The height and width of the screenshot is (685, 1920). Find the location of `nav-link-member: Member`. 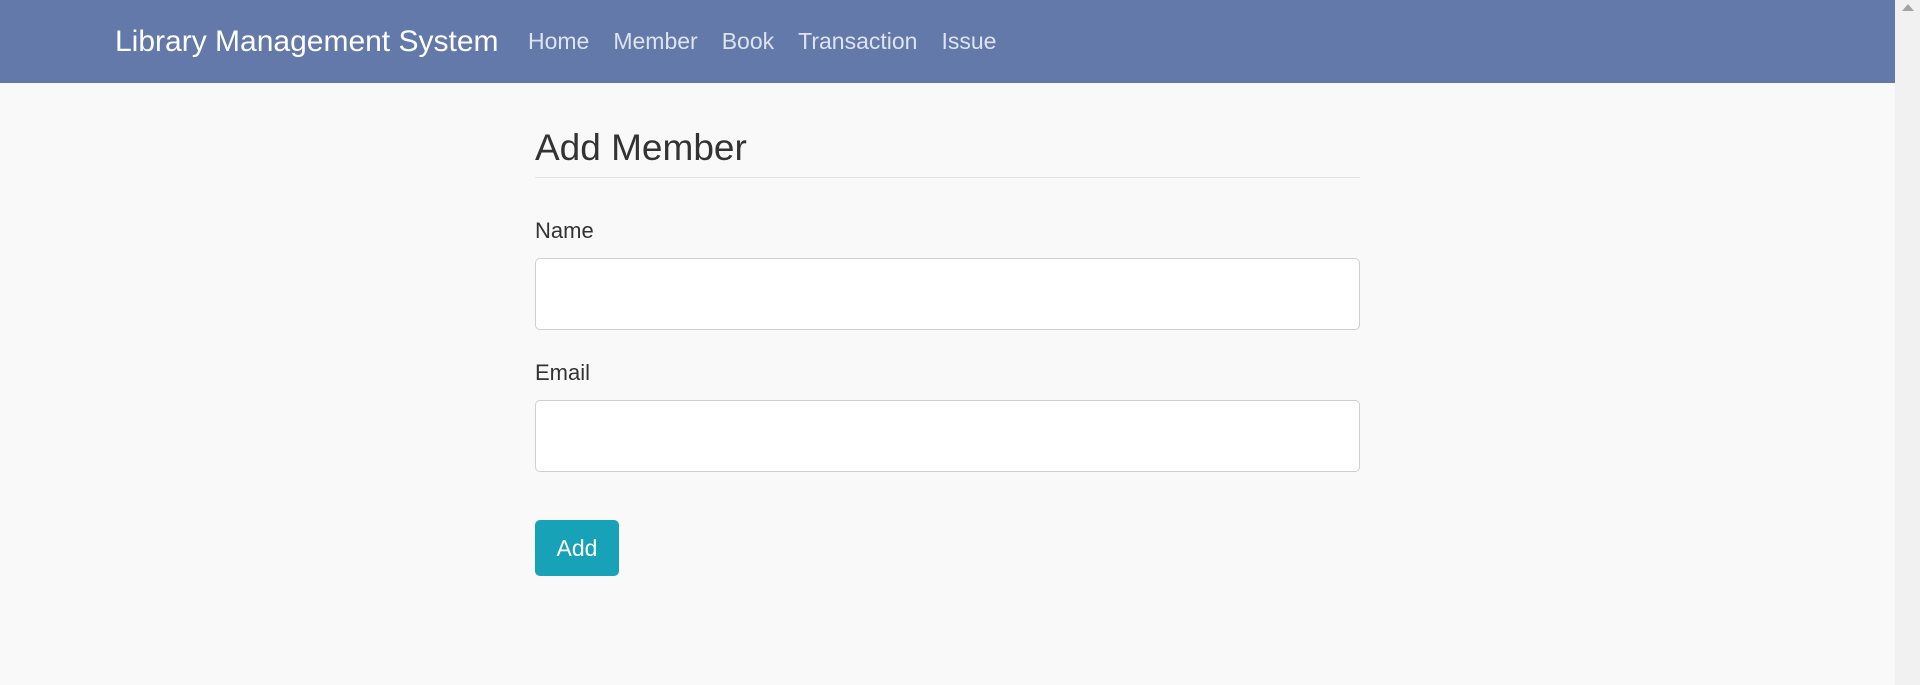

nav-link-member: Member is located at coordinates (655, 41).